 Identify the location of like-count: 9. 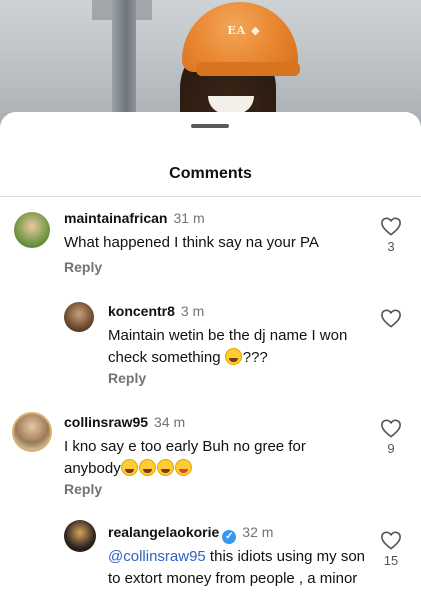
(391, 448).